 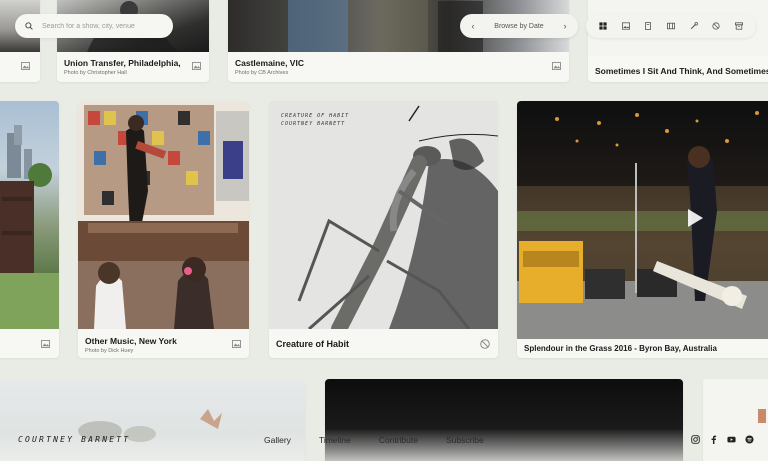 I want to click on nav-contribute: Contribute, so click(x=398, y=440).